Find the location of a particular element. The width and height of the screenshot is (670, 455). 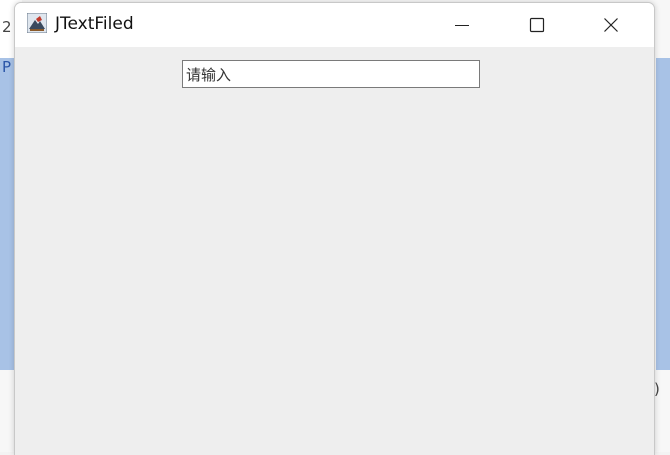

title-bar: JTextFiled is located at coordinates (334, 25).